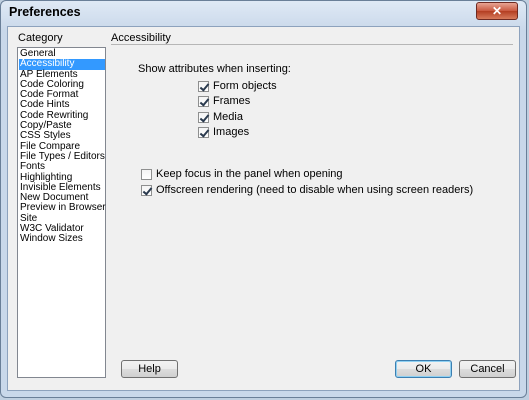  What do you see at coordinates (232, 101) in the screenshot?
I see `frames-label: Frames` at bounding box center [232, 101].